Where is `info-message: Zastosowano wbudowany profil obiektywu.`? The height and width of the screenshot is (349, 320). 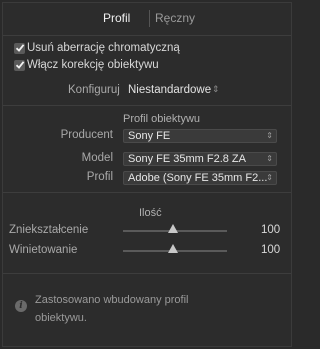 info-message: Zastosowano wbudowany profil obiektywu. is located at coordinates (112, 309).